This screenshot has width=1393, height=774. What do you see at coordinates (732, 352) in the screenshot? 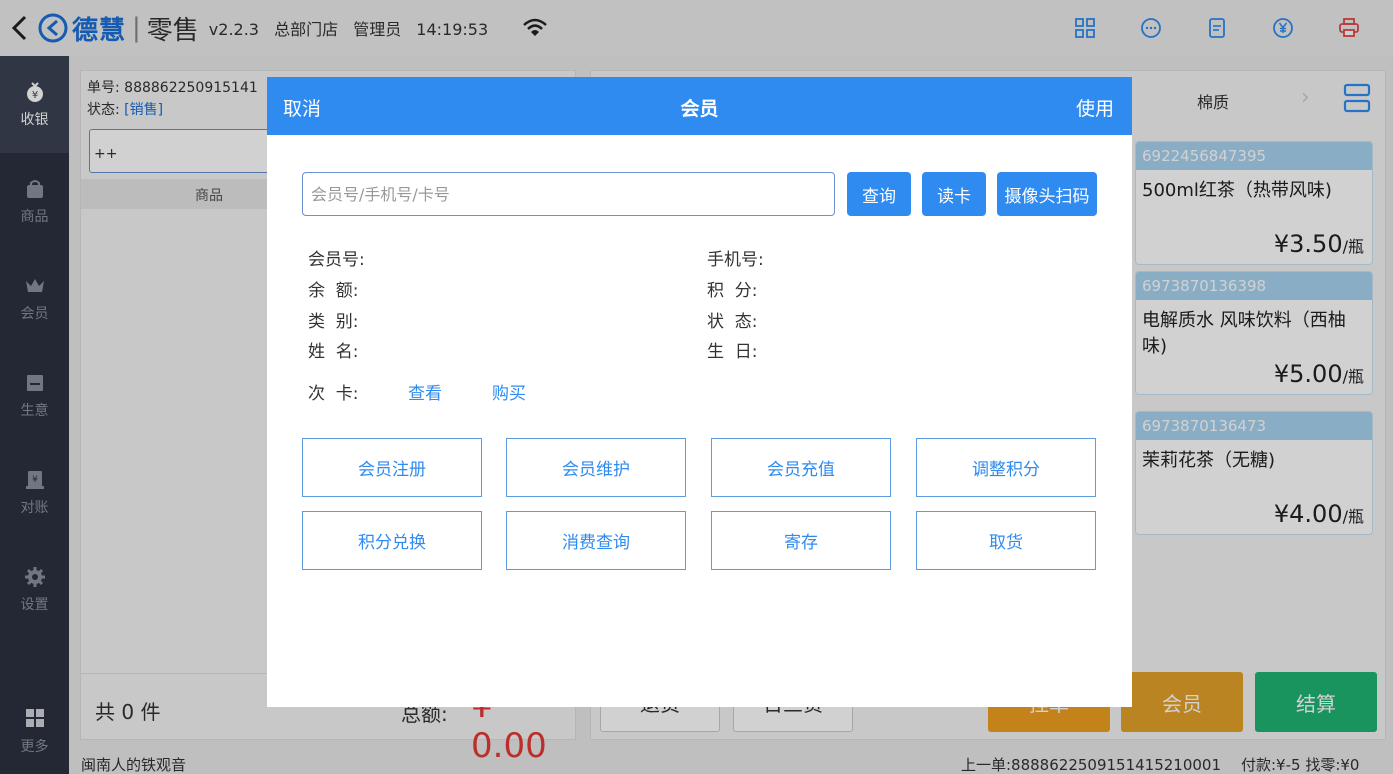
I see `birthday-label: 生 日:` at bounding box center [732, 352].